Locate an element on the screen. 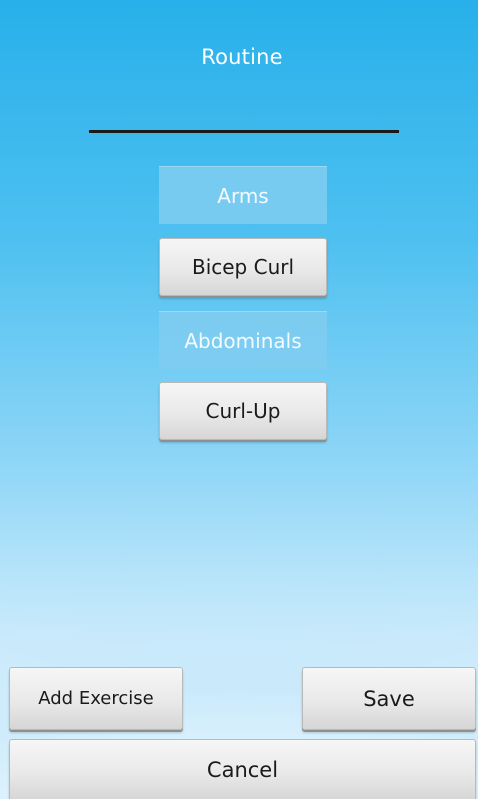  exercise-button-curl-up: Curl-Up is located at coordinates (243, 411).